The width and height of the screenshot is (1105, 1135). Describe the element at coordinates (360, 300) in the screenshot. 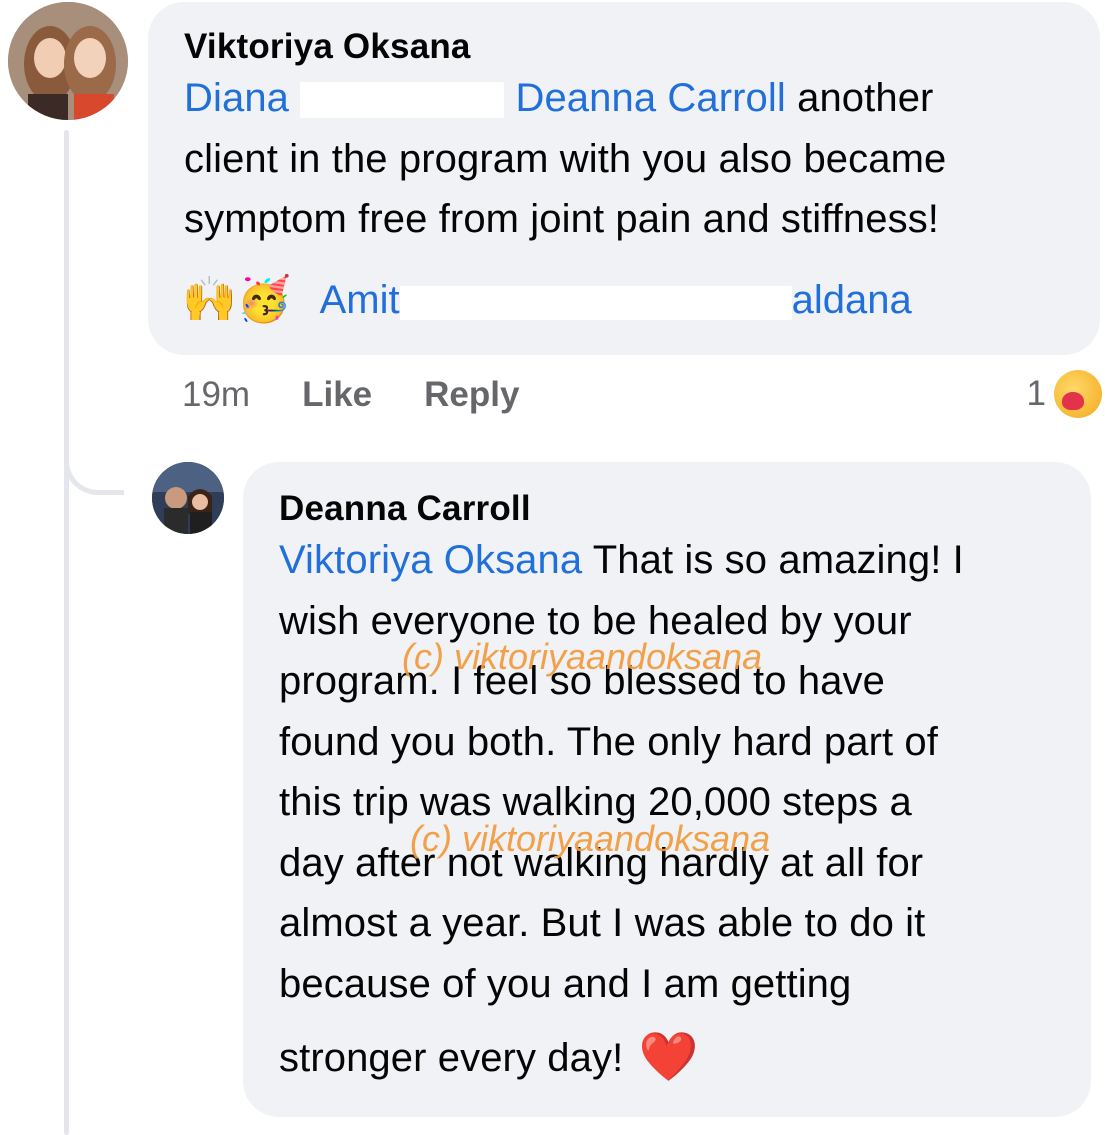

I see `mention-link: Amit` at that location.